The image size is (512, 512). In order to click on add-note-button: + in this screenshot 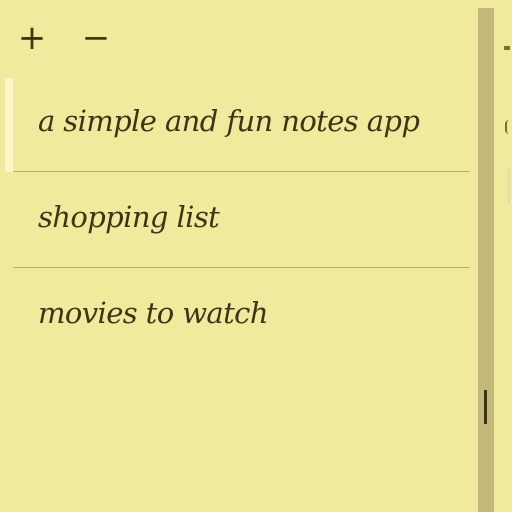, I will do `click(32, 38)`.